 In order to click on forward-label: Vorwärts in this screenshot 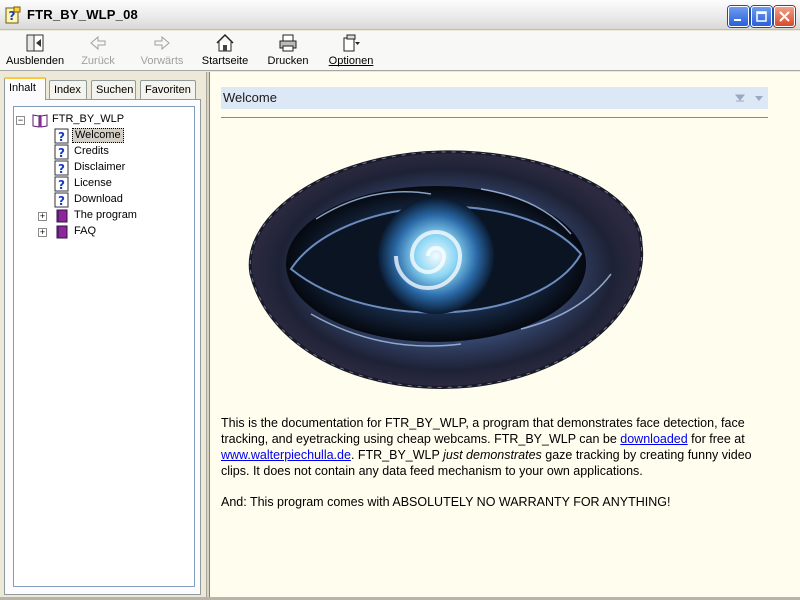, I will do `click(162, 61)`.